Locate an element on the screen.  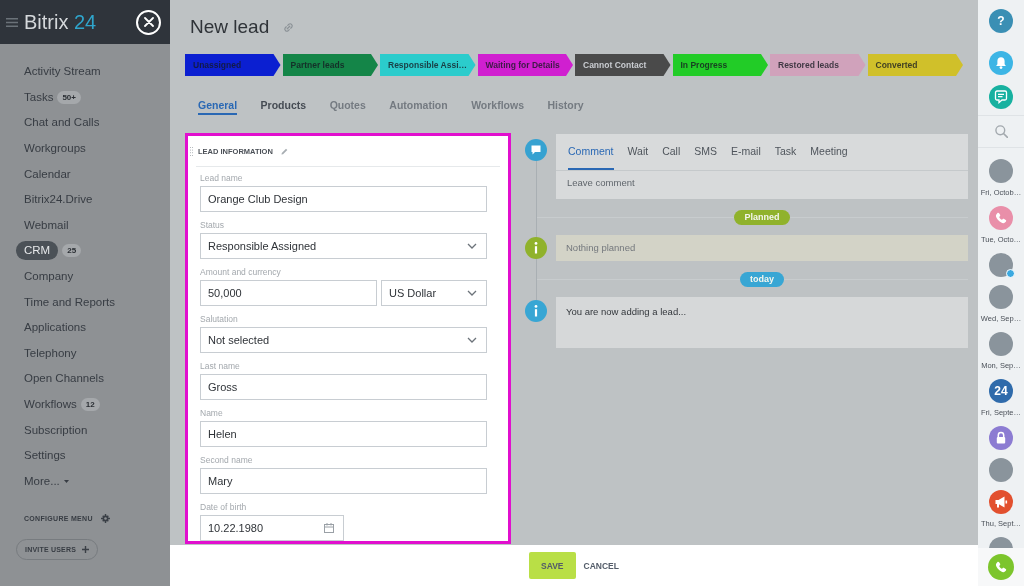
close-icon is located at coordinates (148, 22).